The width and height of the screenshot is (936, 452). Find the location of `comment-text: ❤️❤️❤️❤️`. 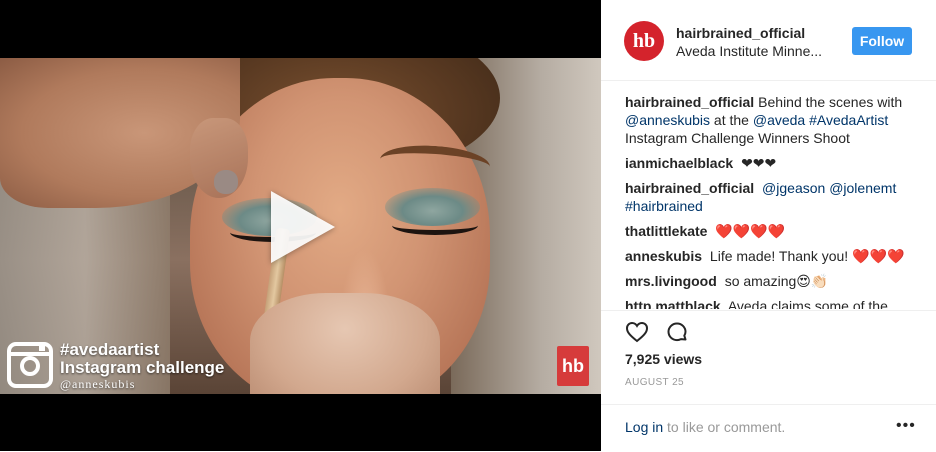

comment-text: ❤️❤️❤️❤️ is located at coordinates (750, 231).